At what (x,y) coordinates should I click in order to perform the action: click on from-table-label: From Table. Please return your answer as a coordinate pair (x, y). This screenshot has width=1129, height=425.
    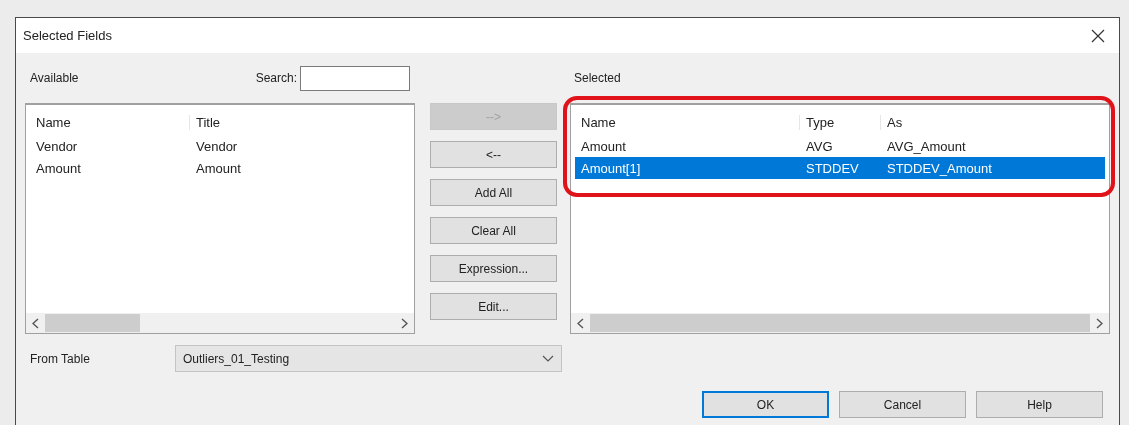
    Looking at the image, I should click on (60, 358).